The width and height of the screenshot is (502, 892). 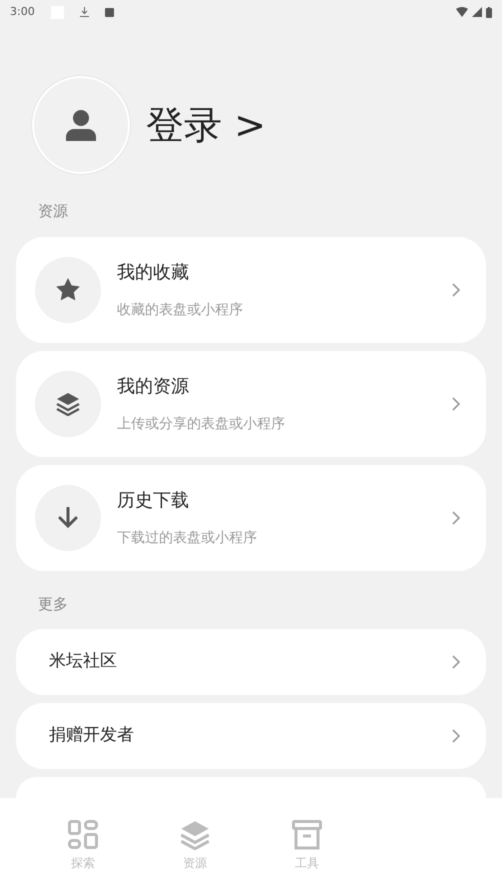 What do you see at coordinates (53, 211) in the screenshot?
I see `section-heading: 资源` at bounding box center [53, 211].